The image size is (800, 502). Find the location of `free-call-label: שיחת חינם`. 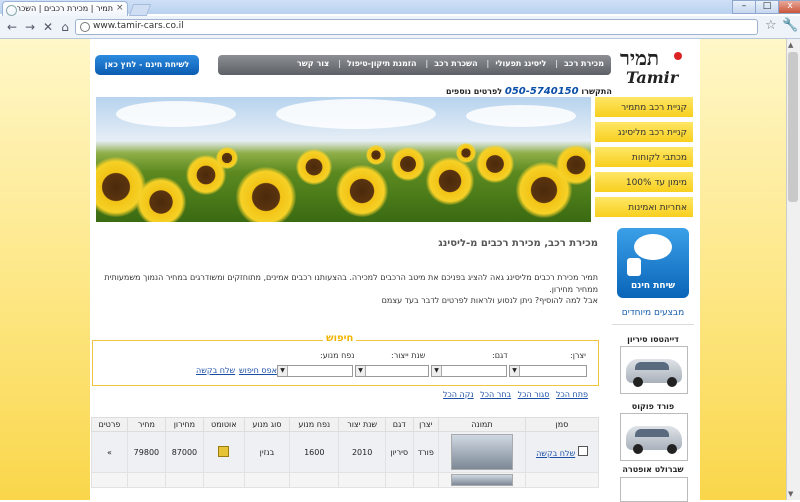

free-call-label: שיחת חינם is located at coordinates (653, 286).